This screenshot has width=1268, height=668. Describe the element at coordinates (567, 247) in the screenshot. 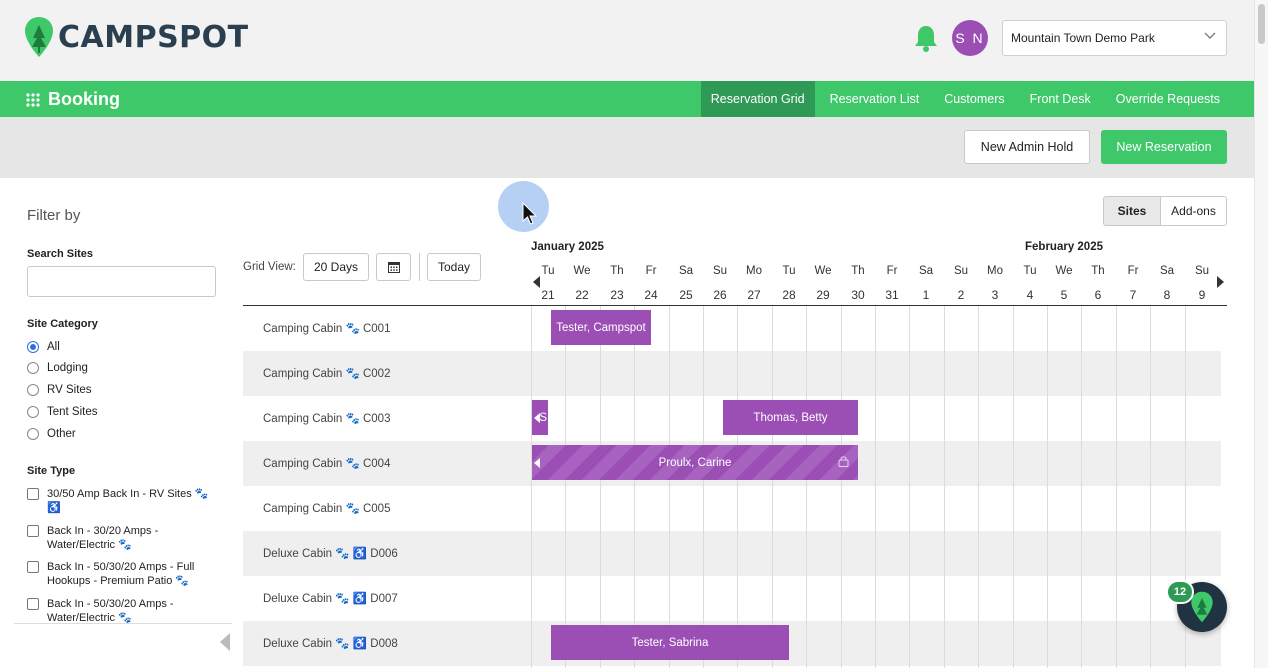

I see `month-label-january: January 2025` at that location.